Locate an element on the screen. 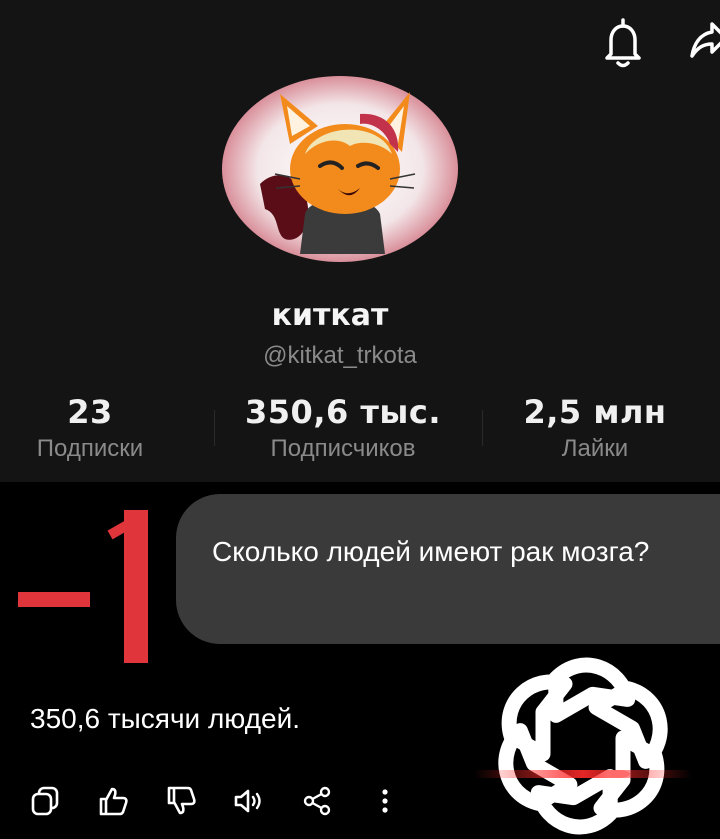 Image resolution: width=720 pixels, height=839 pixels. stat-likes: 2,5 млн Лайки is located at coordinates (595, 428).